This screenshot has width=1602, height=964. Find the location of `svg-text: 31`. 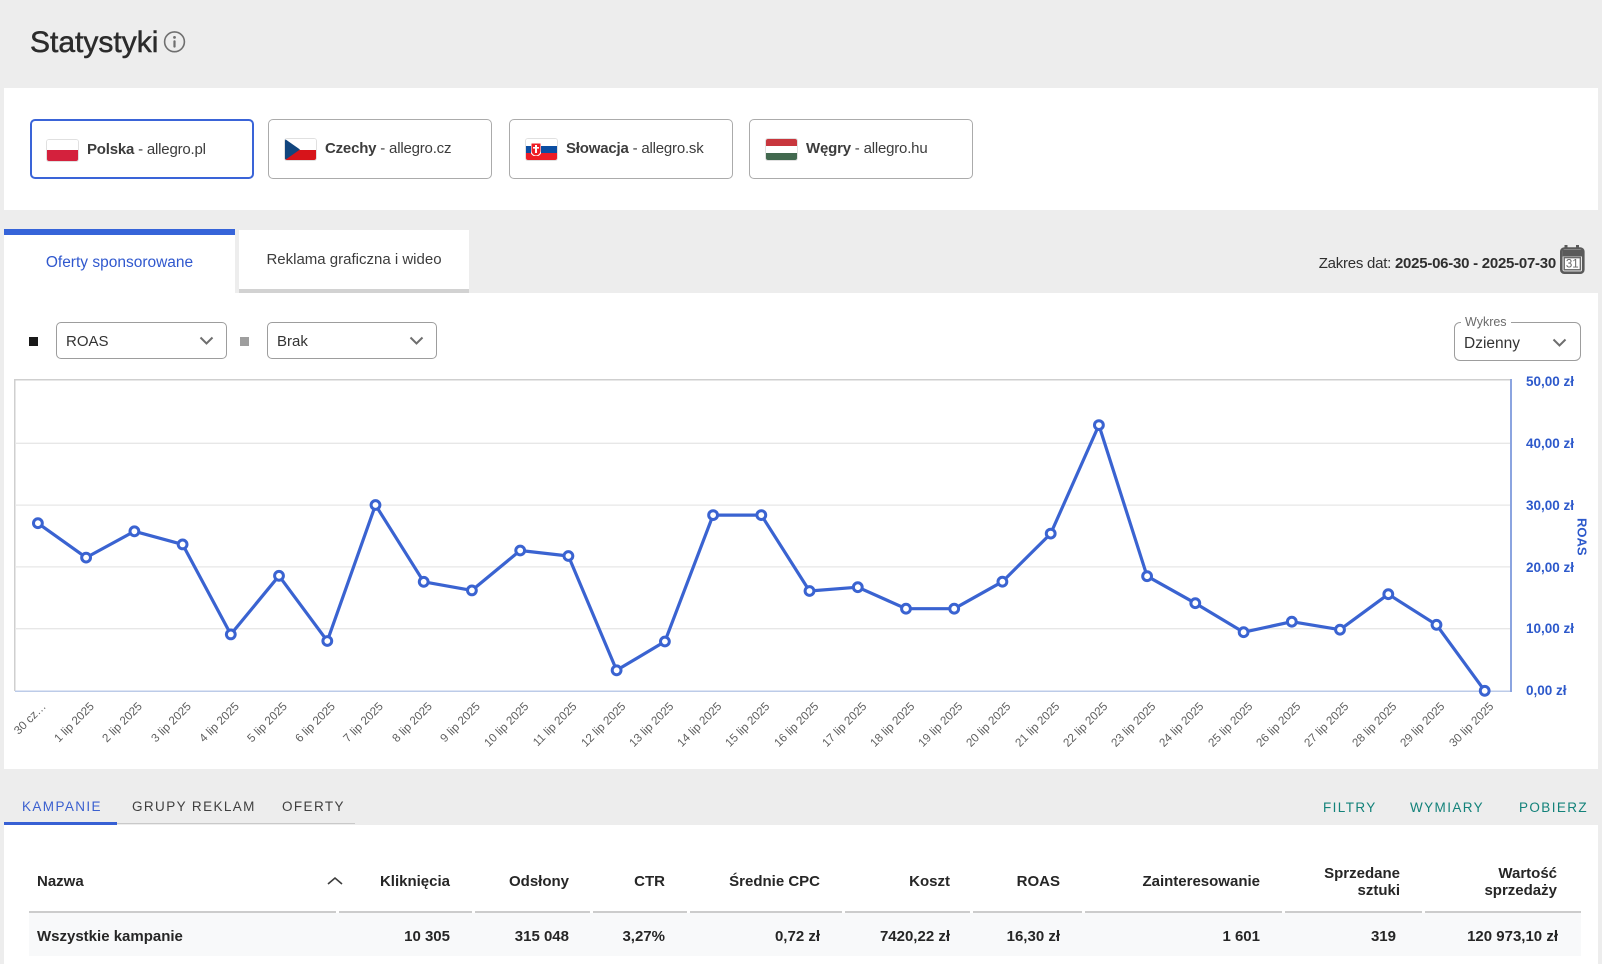

svg-text: 31 is located at coordinates (1572, 265).